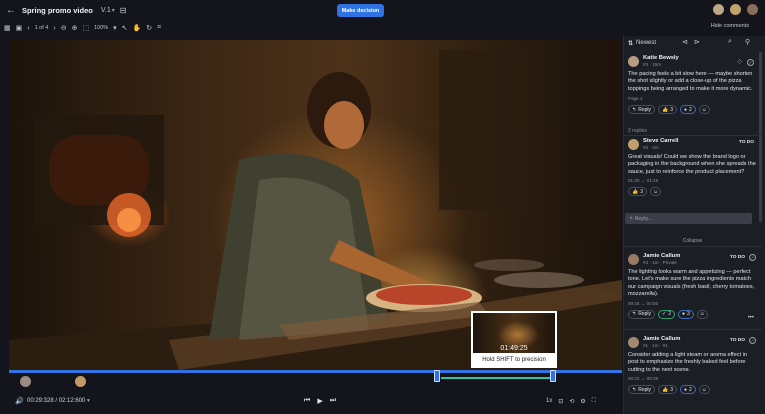  What do you see at coordinates (630, 43) in the screenshot?
I see `sort-icon: ⇅` at bounding box center [630, 43].